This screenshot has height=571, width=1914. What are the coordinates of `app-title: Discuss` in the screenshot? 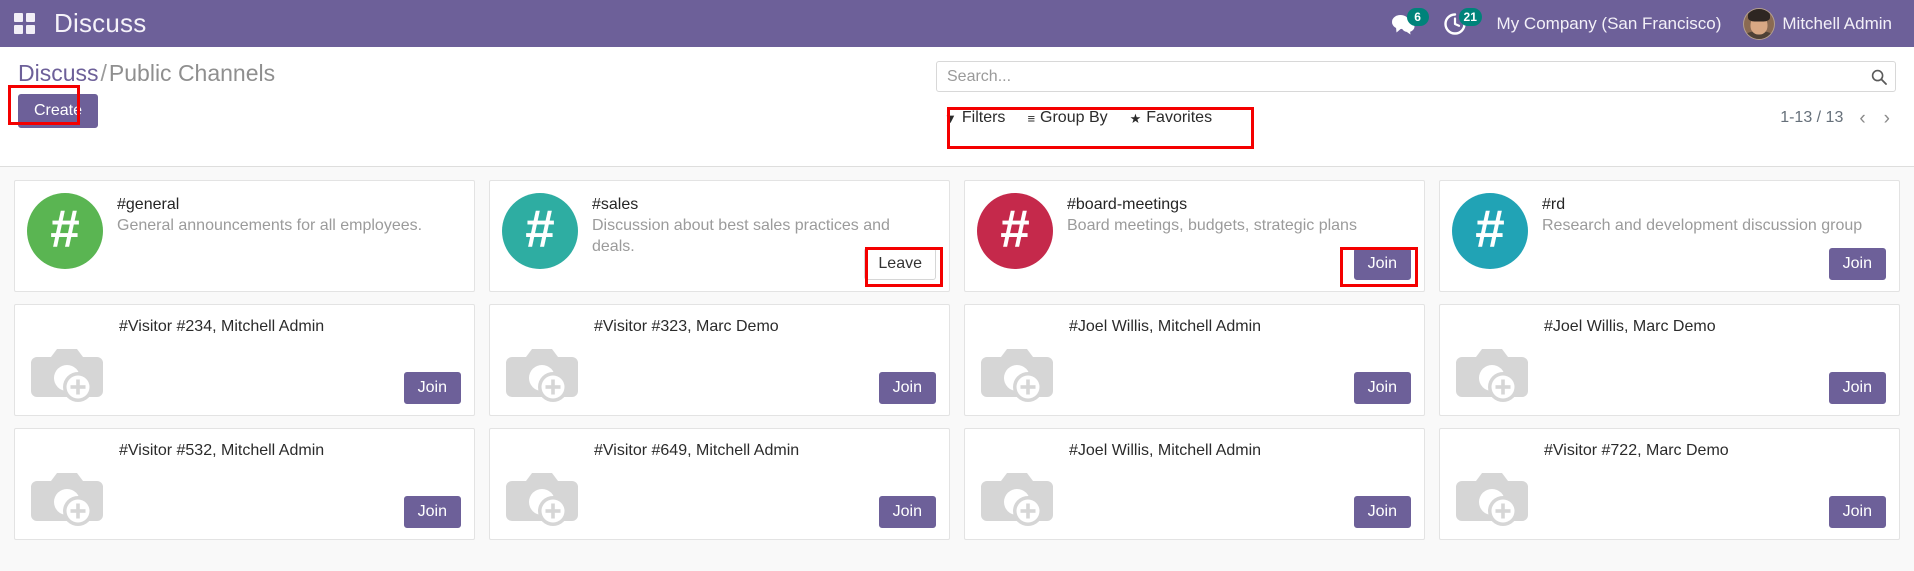 It's located at (100, 22).